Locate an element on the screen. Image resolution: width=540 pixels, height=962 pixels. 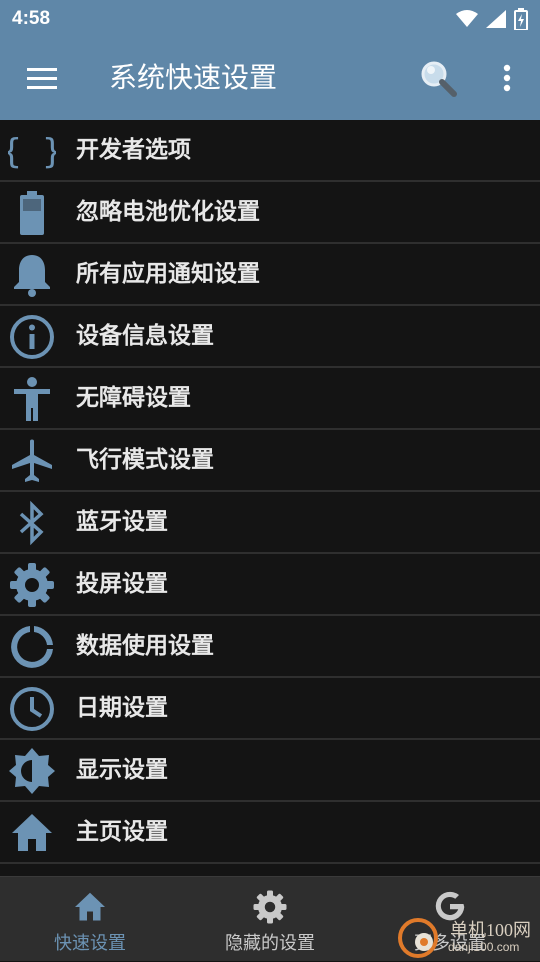
signal-icon is located at coordinates (496, 19).